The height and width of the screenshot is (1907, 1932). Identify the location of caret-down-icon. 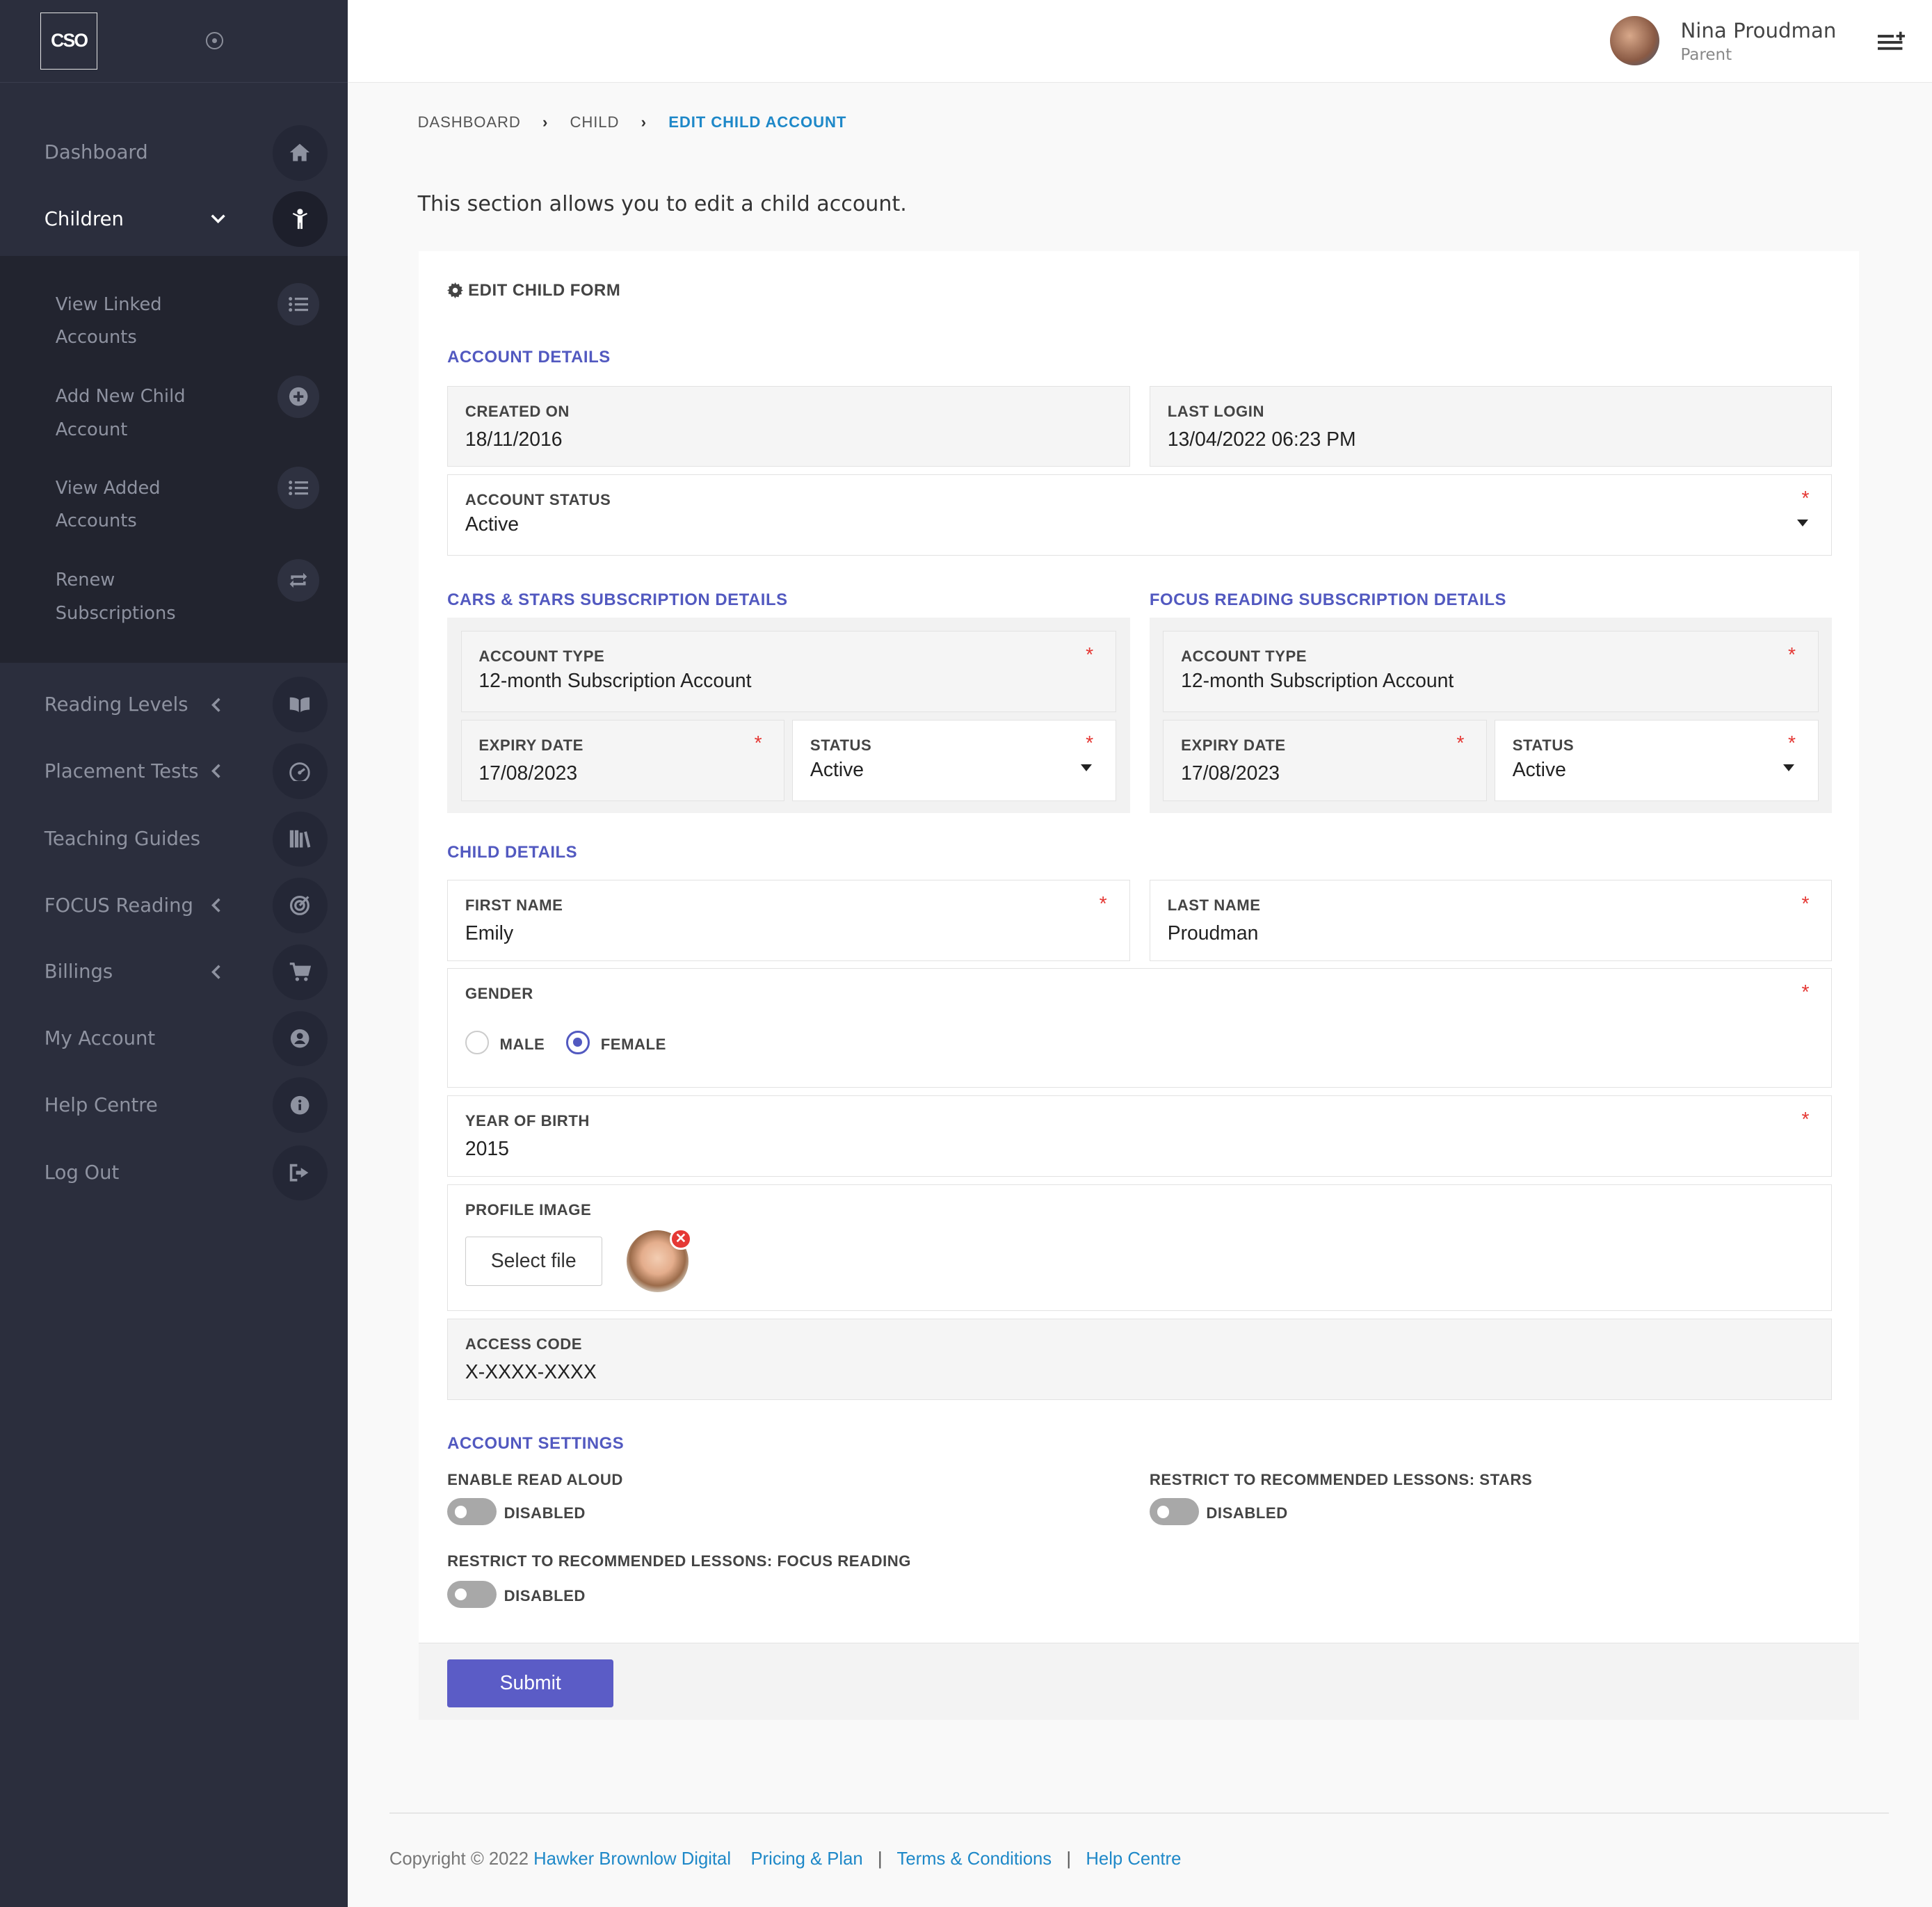
(1087, 767).